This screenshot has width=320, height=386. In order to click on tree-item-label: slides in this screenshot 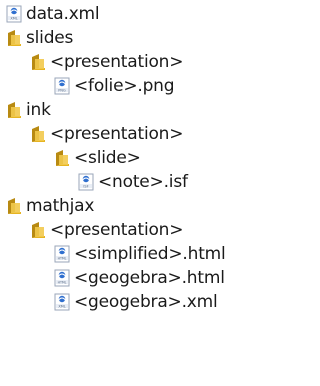, I will do `click(50, 38)`.